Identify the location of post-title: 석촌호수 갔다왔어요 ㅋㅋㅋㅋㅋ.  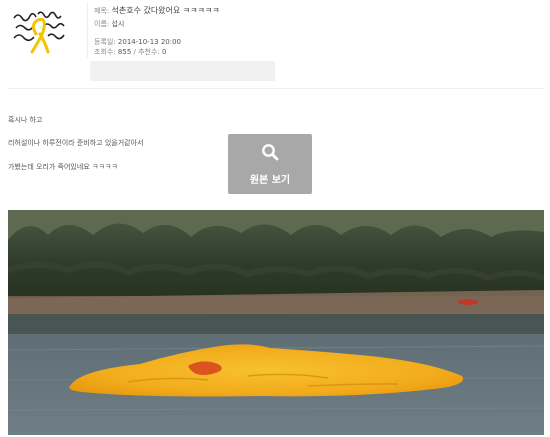
(165, 10).